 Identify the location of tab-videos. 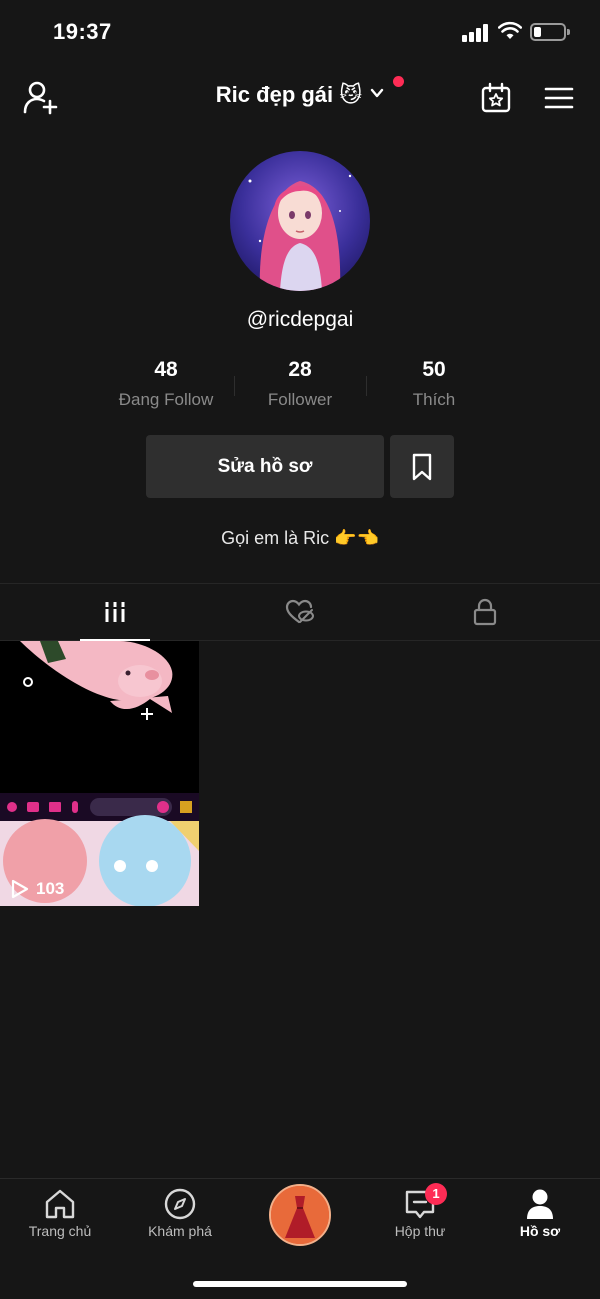
(115, 612).